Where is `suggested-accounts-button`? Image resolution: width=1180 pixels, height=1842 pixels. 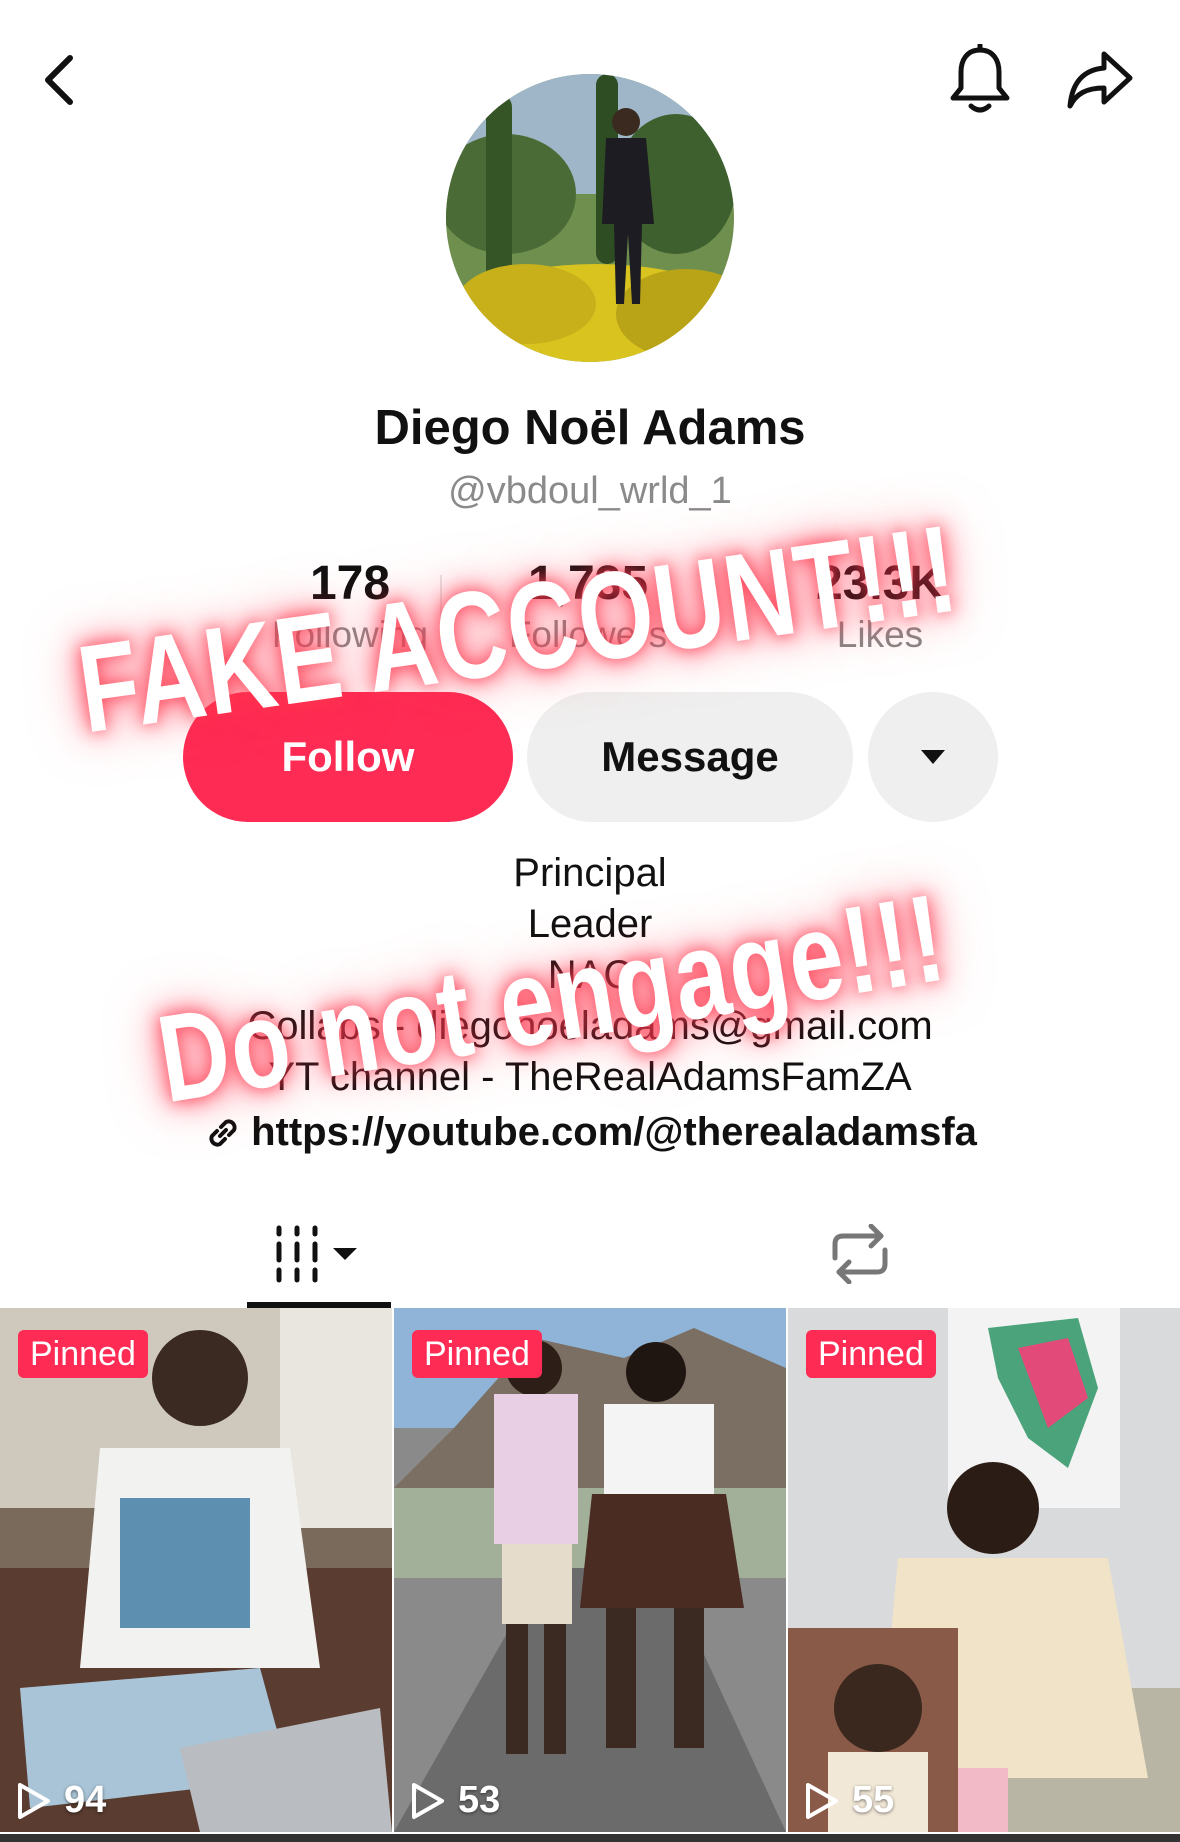
suggested-accounts-button is located at coordinates (933, 757).